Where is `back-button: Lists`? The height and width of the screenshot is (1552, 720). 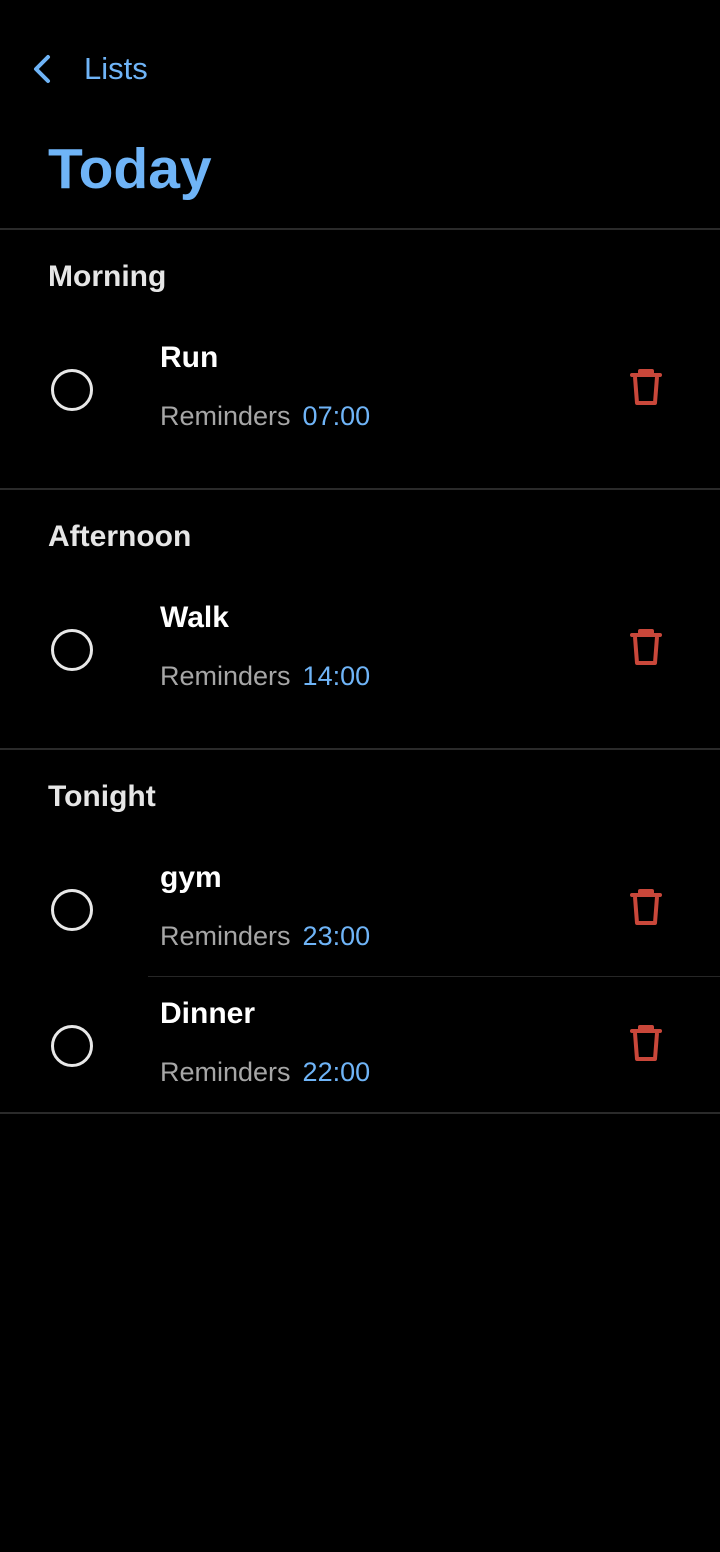
back-button: Lists is located at coordinates (88, 69).